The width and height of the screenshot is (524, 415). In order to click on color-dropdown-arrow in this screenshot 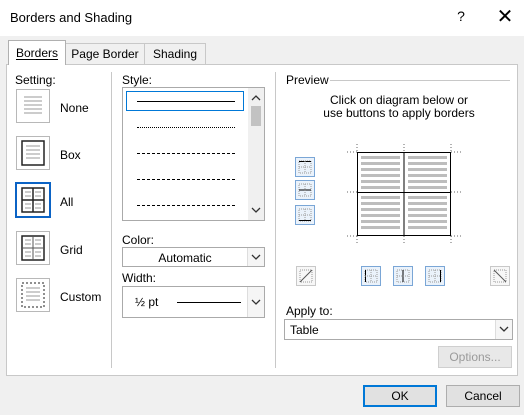, I will do `click(255, 257)`.